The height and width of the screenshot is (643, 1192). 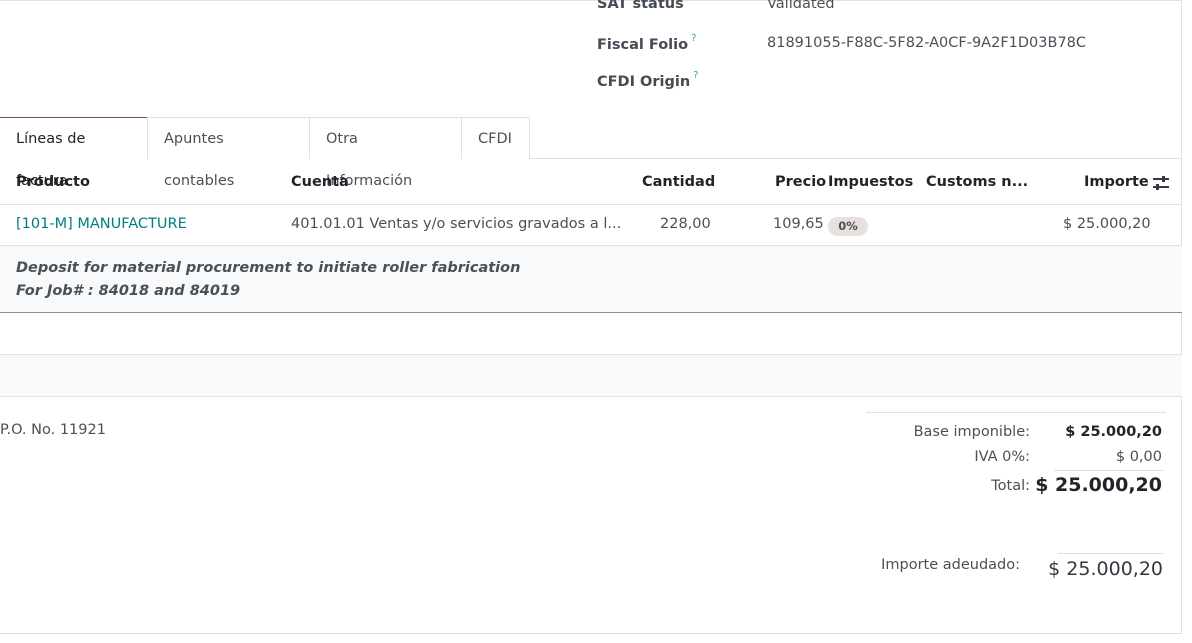 What do you see at coordinates (1111, 553) in the screenshot?
I see `amount-due-divider` at bounding box center [1111, 553].